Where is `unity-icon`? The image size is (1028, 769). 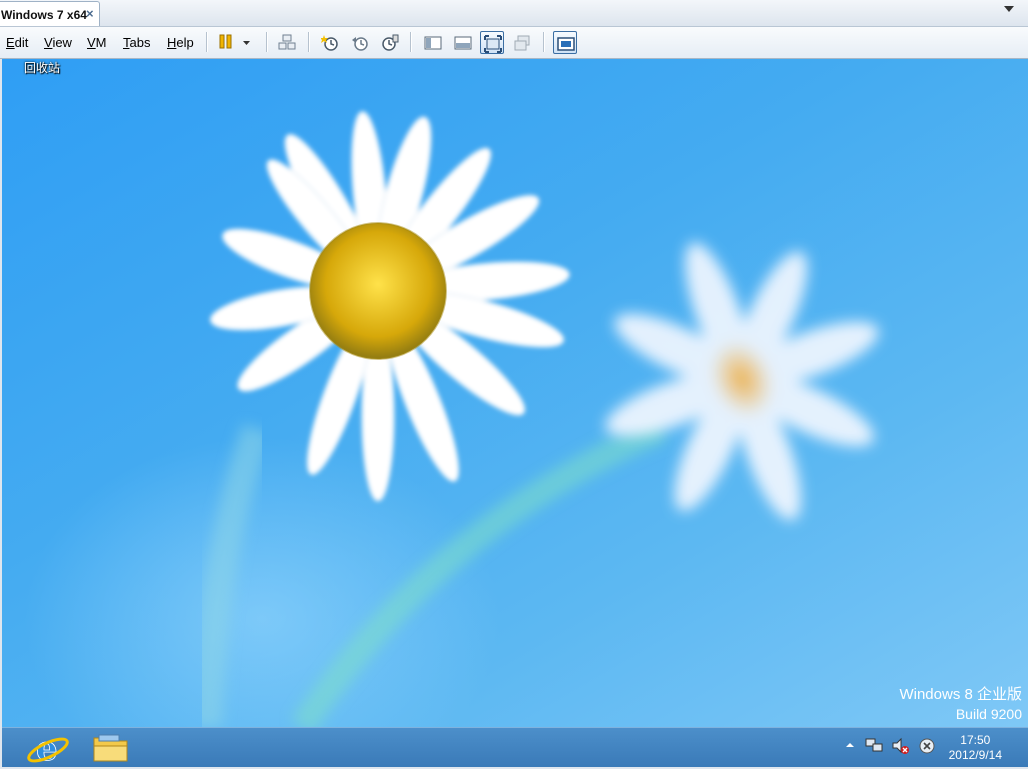
unity-icon is located at coordinates (522, 43).